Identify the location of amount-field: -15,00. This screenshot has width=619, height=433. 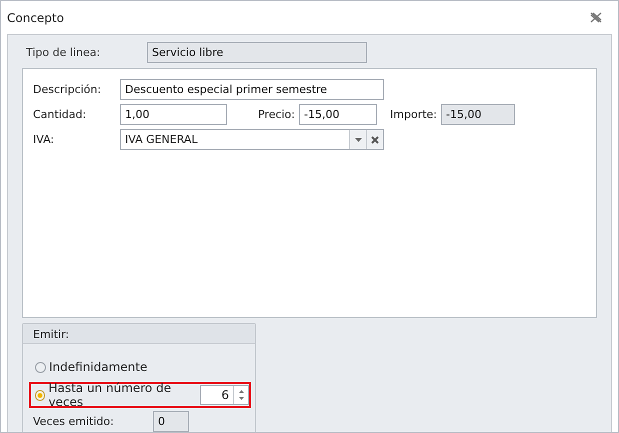
(478, 114).